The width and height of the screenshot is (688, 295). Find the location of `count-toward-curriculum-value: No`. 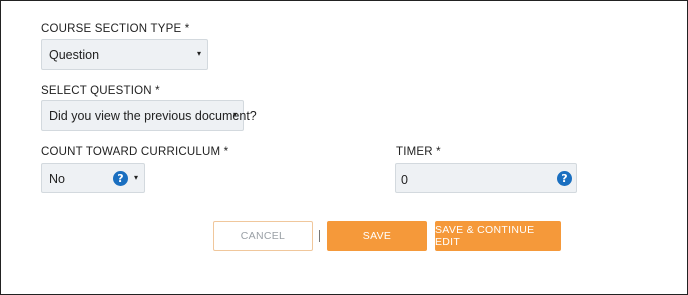

count-toward-curriculum-value: No is located at coordinates (57, 179).